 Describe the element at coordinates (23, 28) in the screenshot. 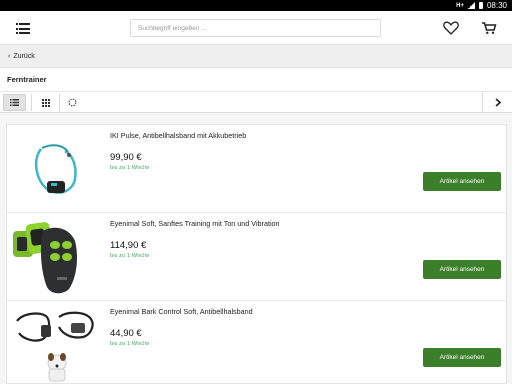

I see `hamburger-menu-icon` at that location.